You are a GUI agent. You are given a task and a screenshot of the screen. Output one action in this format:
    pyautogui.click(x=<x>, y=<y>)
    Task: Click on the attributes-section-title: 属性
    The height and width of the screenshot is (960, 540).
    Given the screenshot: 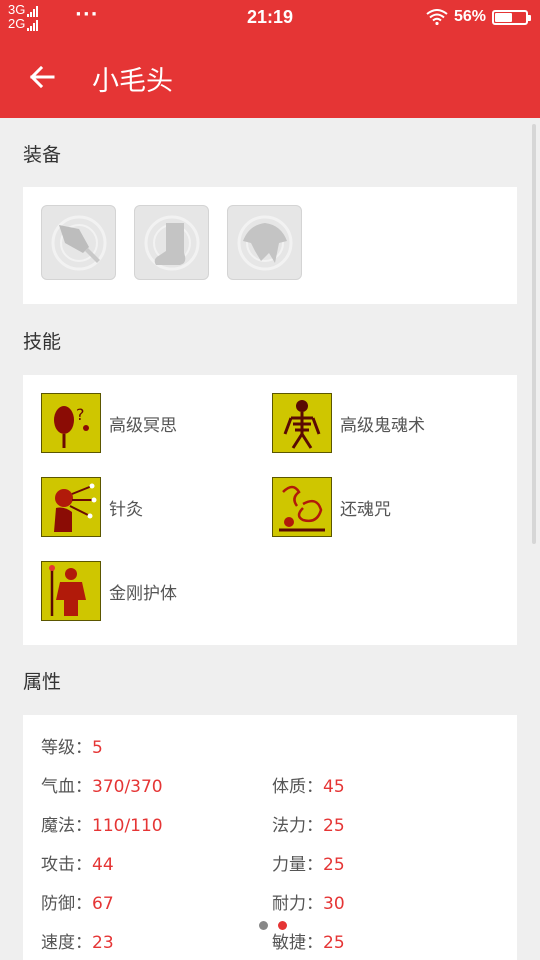 What is the action you would take?
    pyautogui.click(x=42, y=682)
    